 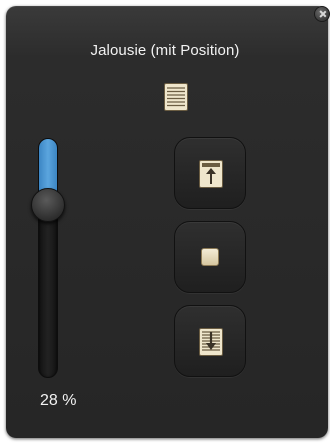 I want to click on blind-up-arrow-icon, so click(x=211, y=174).